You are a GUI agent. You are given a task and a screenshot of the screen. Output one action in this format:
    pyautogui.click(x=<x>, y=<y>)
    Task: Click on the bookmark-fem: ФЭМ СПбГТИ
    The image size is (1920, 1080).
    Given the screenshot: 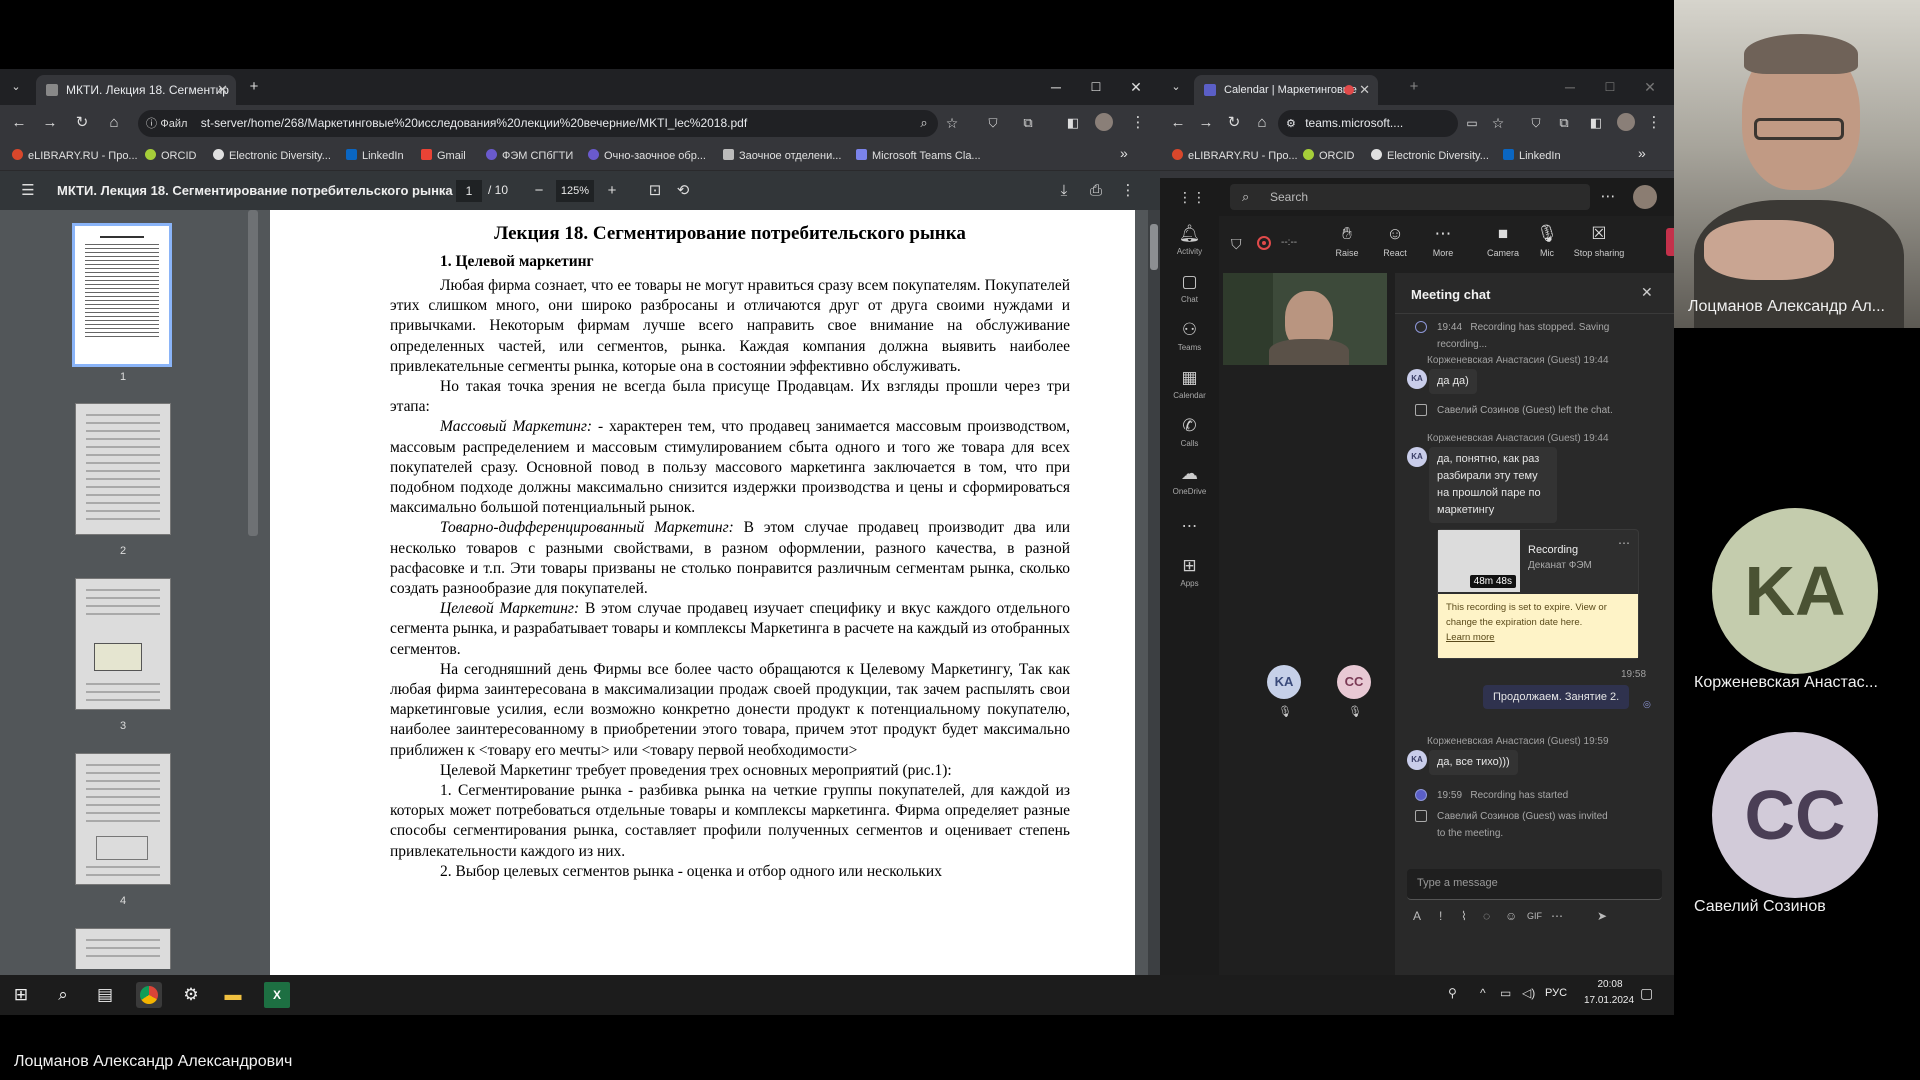 What is the action you would take?
    pyautogui.click(x=529, y=156)
    